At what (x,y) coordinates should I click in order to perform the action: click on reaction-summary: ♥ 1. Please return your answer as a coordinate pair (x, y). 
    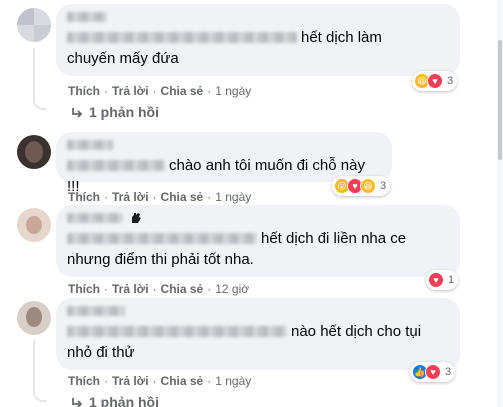
    Looking at the image, I should click on (442, 280).